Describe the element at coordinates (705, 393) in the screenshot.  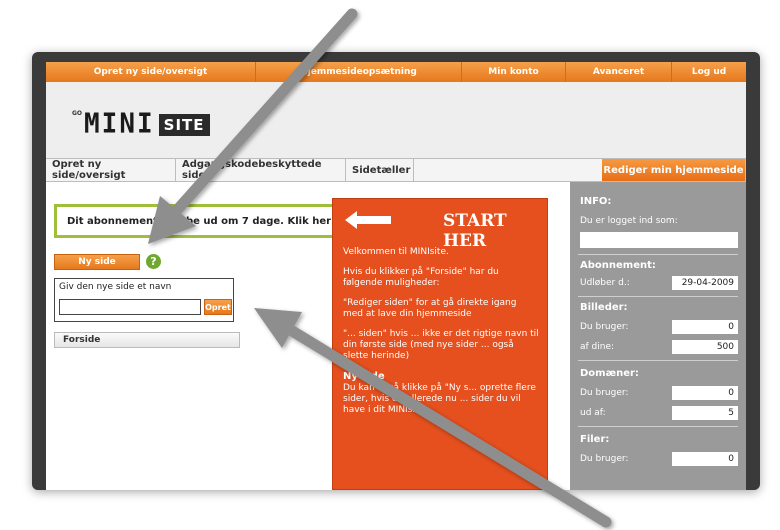
I see `domaener-bruger-value: 0` at that location.